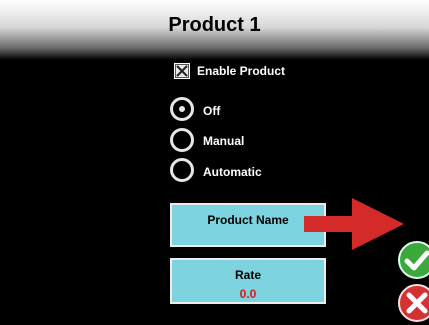 This screenshot has width=429, height=325. I want to click on radio-automatic-label: Automatic, so click(232, 172).